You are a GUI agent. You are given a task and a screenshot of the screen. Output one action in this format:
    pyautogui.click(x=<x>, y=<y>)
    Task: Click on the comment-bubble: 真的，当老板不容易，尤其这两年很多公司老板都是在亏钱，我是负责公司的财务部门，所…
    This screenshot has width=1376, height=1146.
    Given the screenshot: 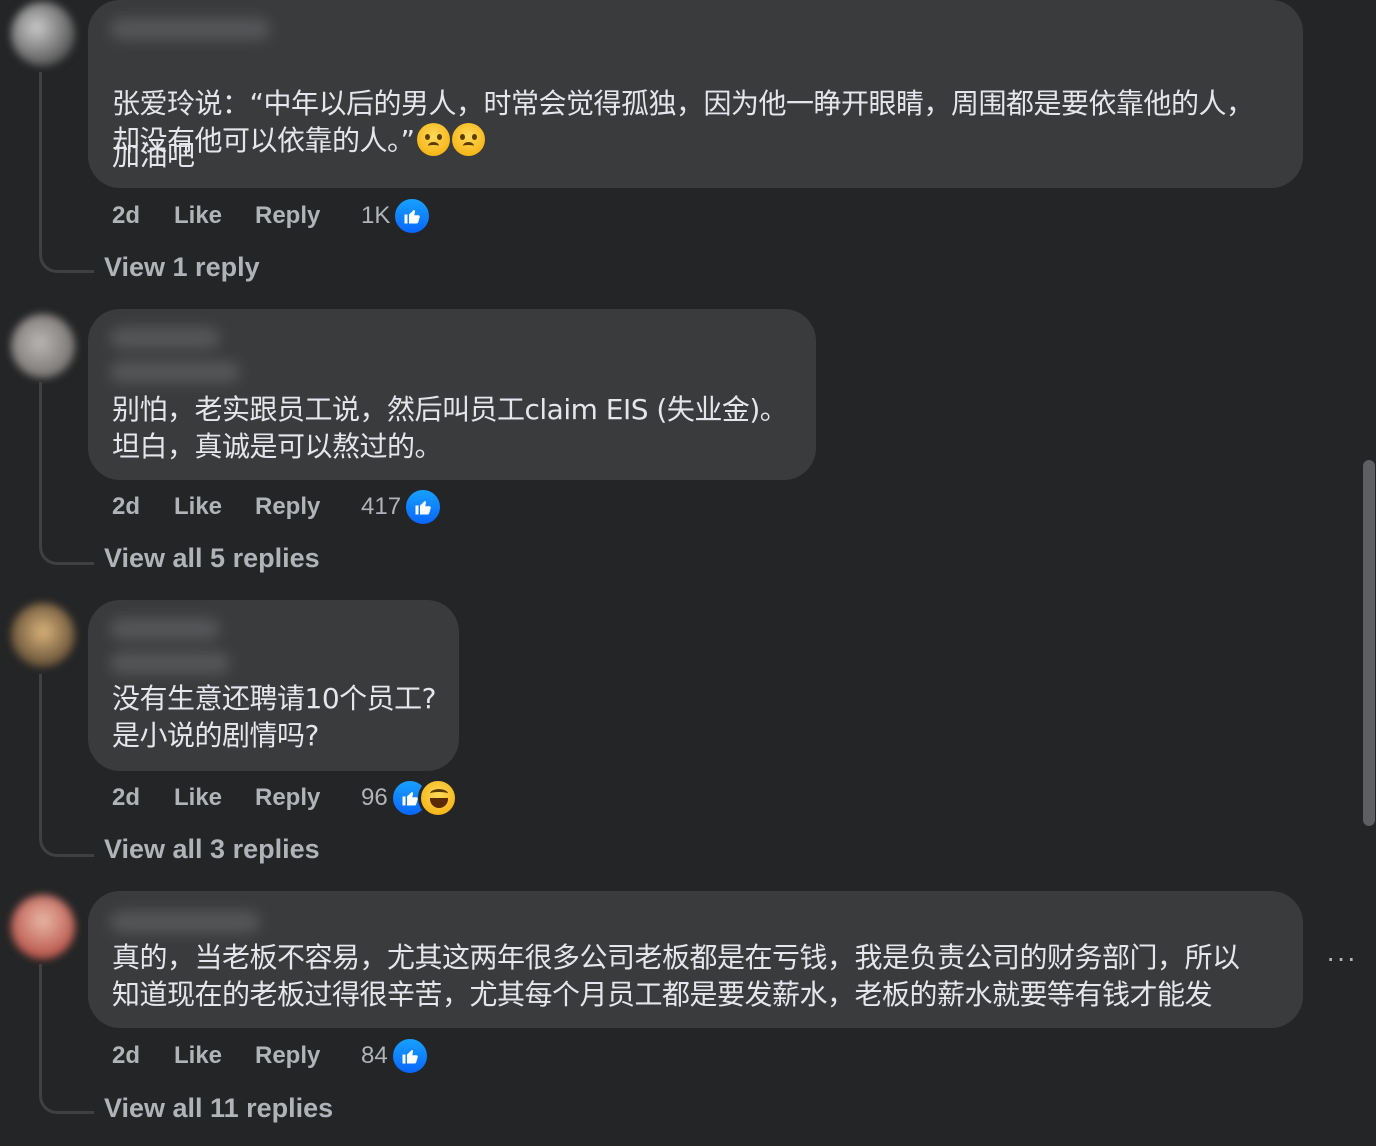 What is the action you would take?
    pyautogui.click(x=695, y=959)
    